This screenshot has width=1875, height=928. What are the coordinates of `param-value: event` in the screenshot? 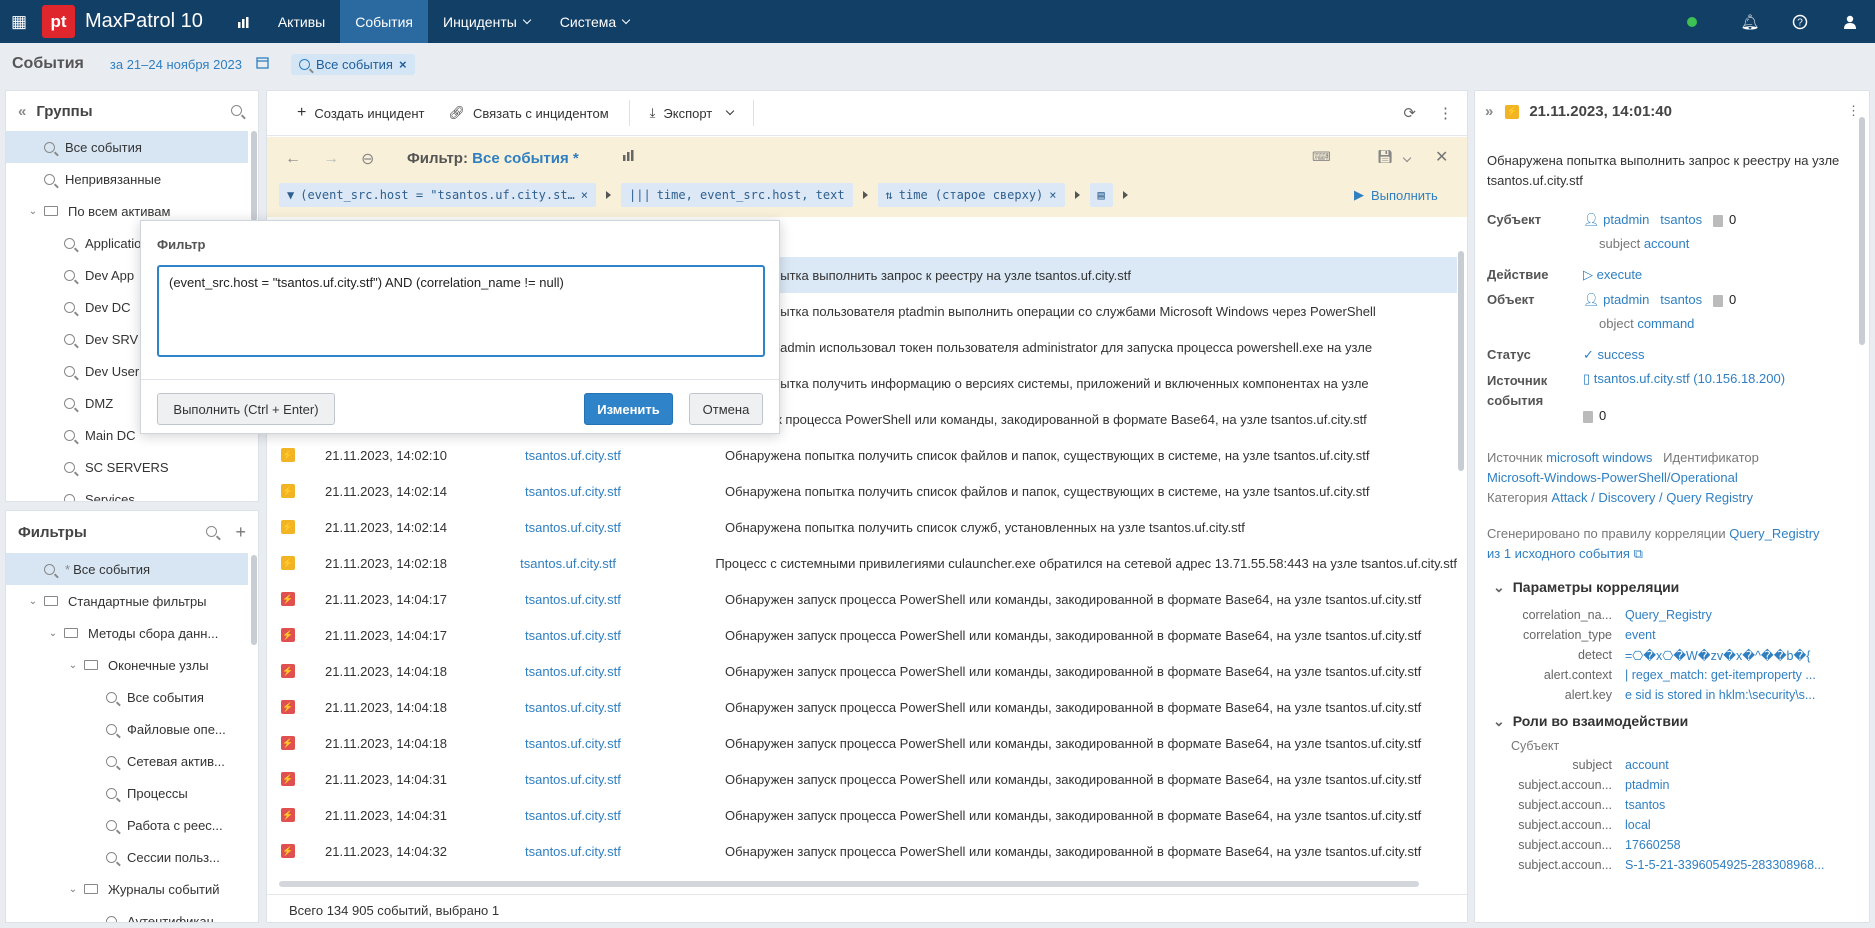 It's located at (1730, 635).